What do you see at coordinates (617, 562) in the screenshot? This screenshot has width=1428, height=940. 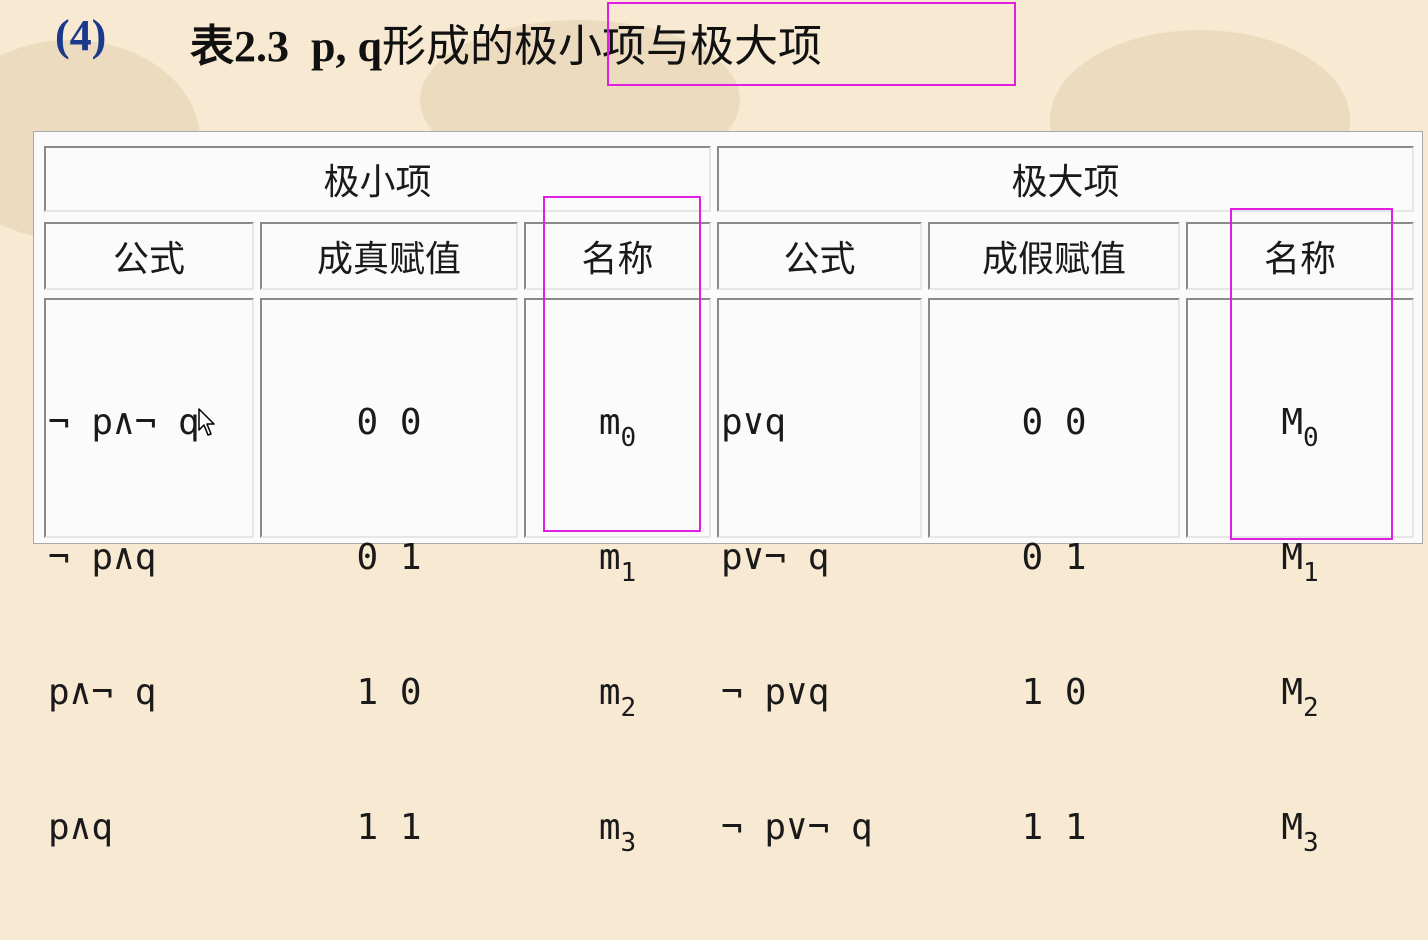 I see `minterm-name: m1` at bounding box center [617, 562].